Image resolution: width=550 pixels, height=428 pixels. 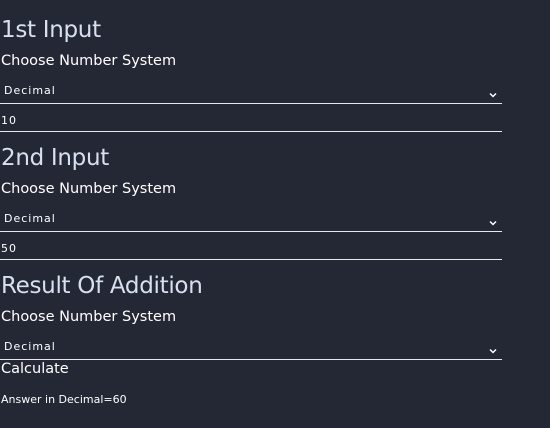 I want to click on input2-value-field-wrap, so click(x=251, y=248).